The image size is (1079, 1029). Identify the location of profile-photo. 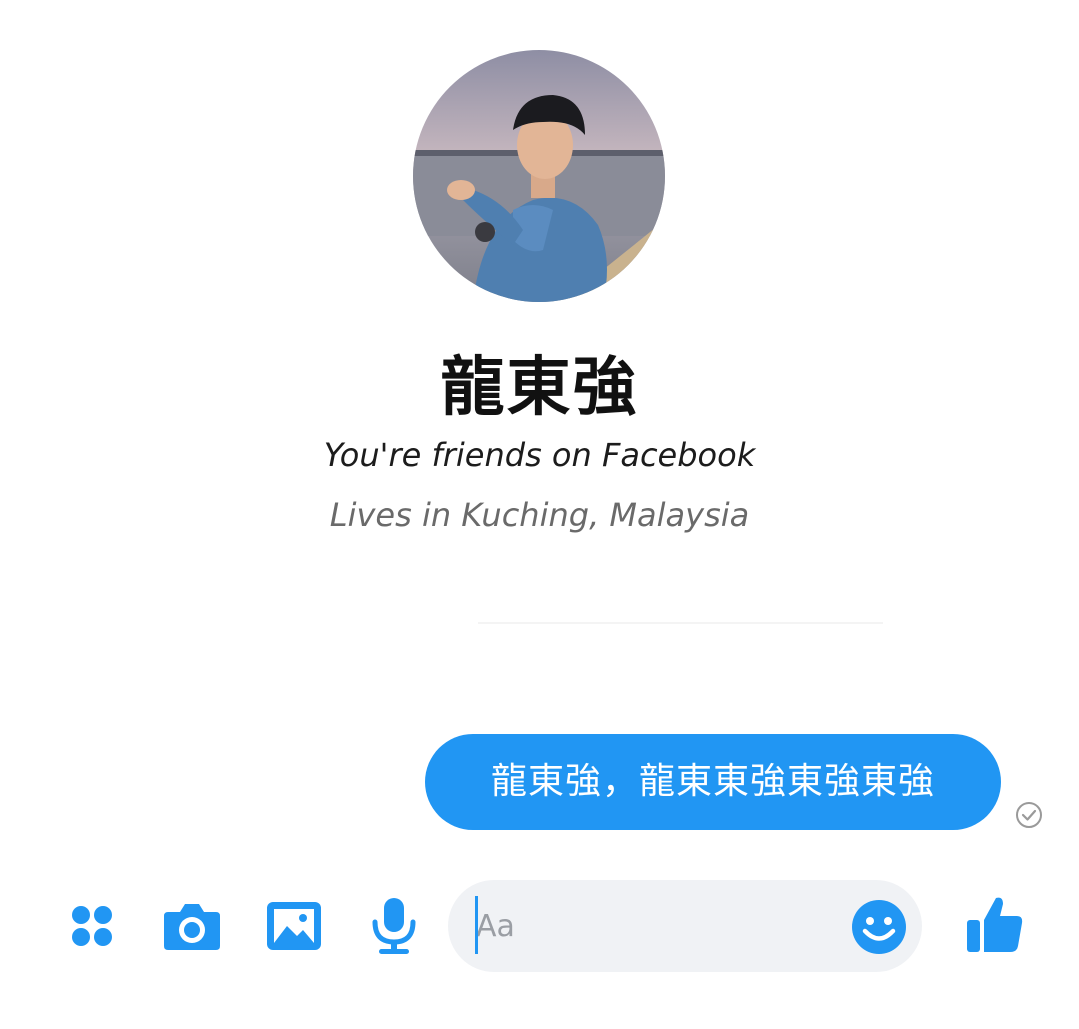
(539, 176).